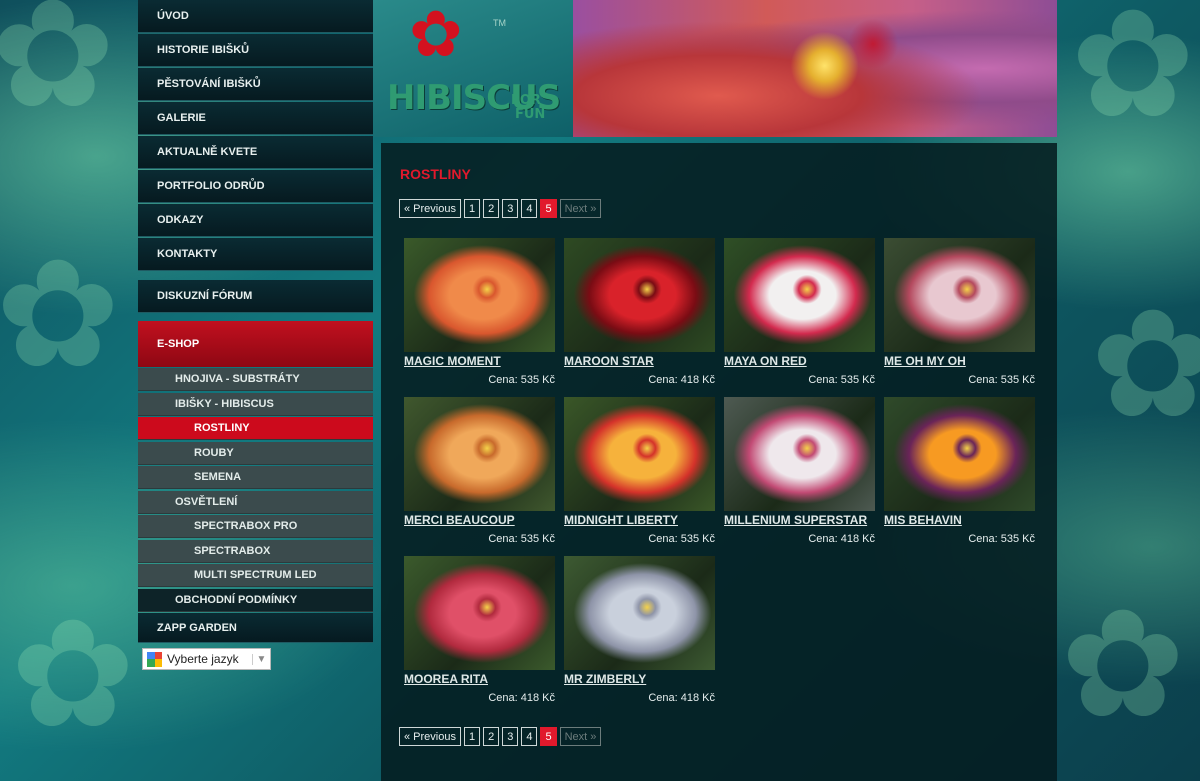 This screenshot has width=1200, height=781. Describe the element at coordinates (255, 16) in the screenshot. I see `nav-item: ÚVOD` at that location.